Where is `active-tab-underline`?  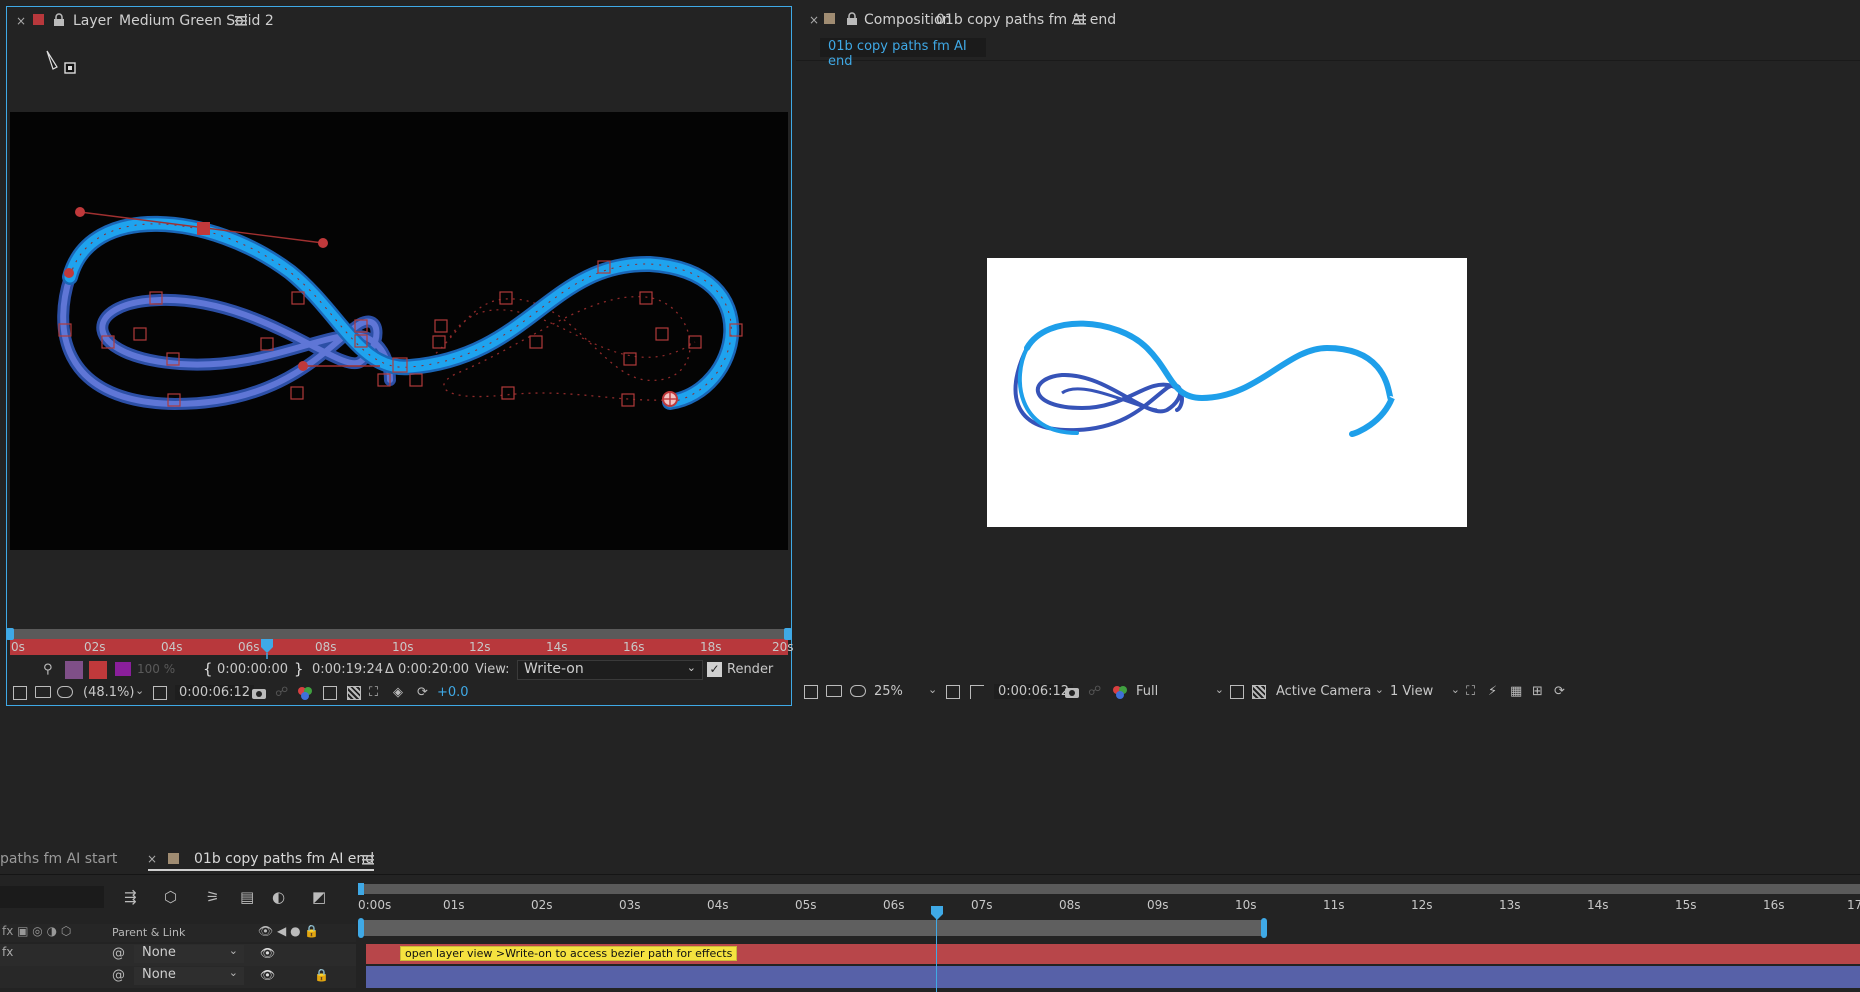
active-tab-underline is located at coordinates (261, 870).